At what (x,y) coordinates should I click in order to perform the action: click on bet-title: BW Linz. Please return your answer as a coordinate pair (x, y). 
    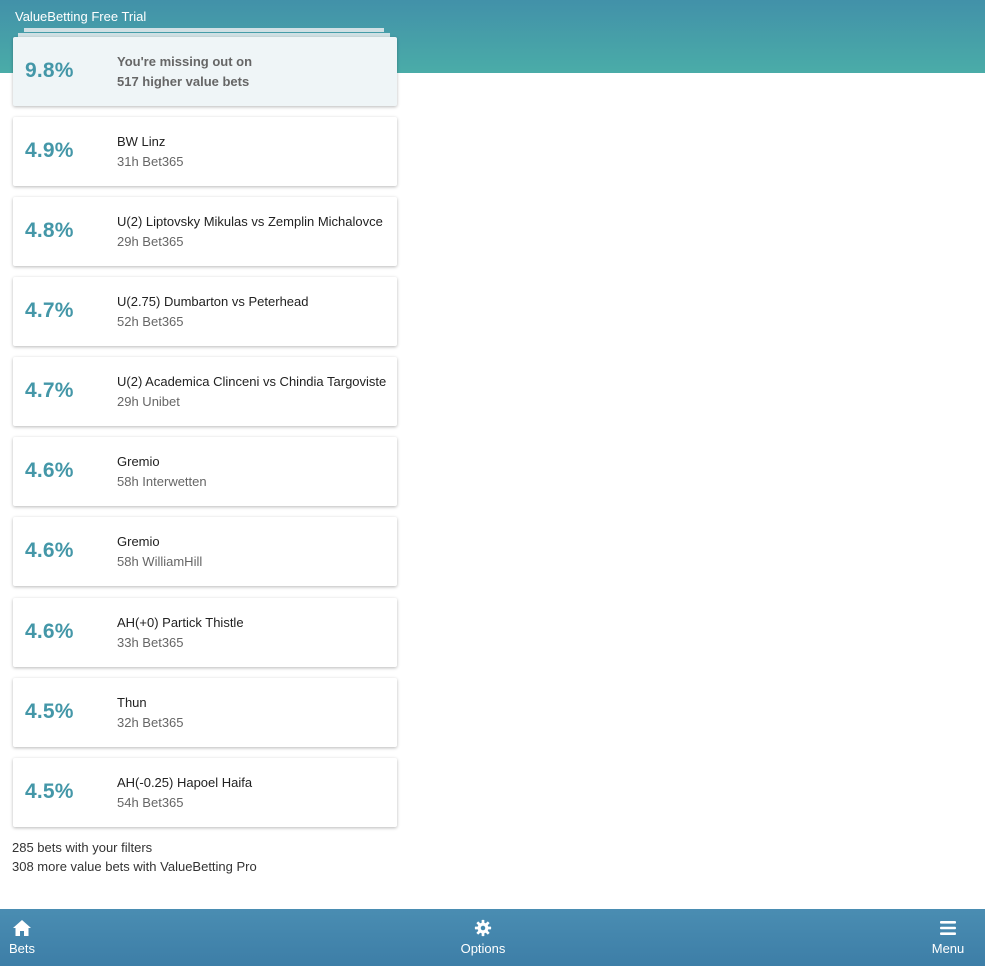
    Looking at the image, I should click on (141, 141).